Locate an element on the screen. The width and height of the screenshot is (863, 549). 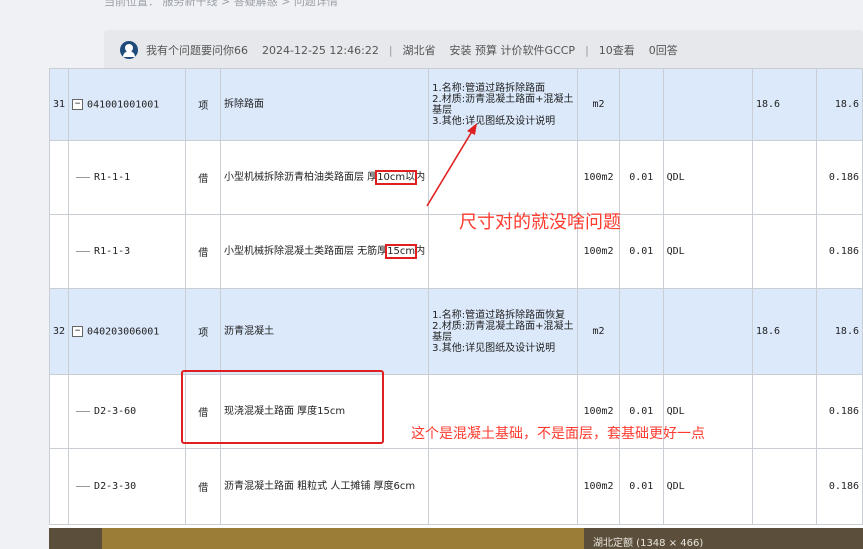
question-datetime: 2024-12-25 12:46:22 is located at coordinates (320, 50).